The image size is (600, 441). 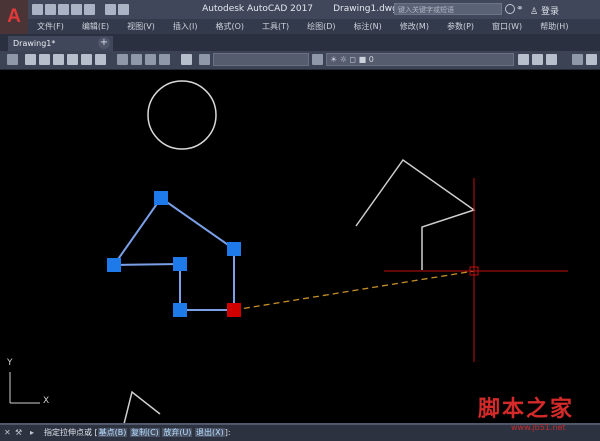 What do you see at coordinates (209, 432) in the screenshot?
I see `option-exit: 退出(X)` at bounding box center [209, 432].